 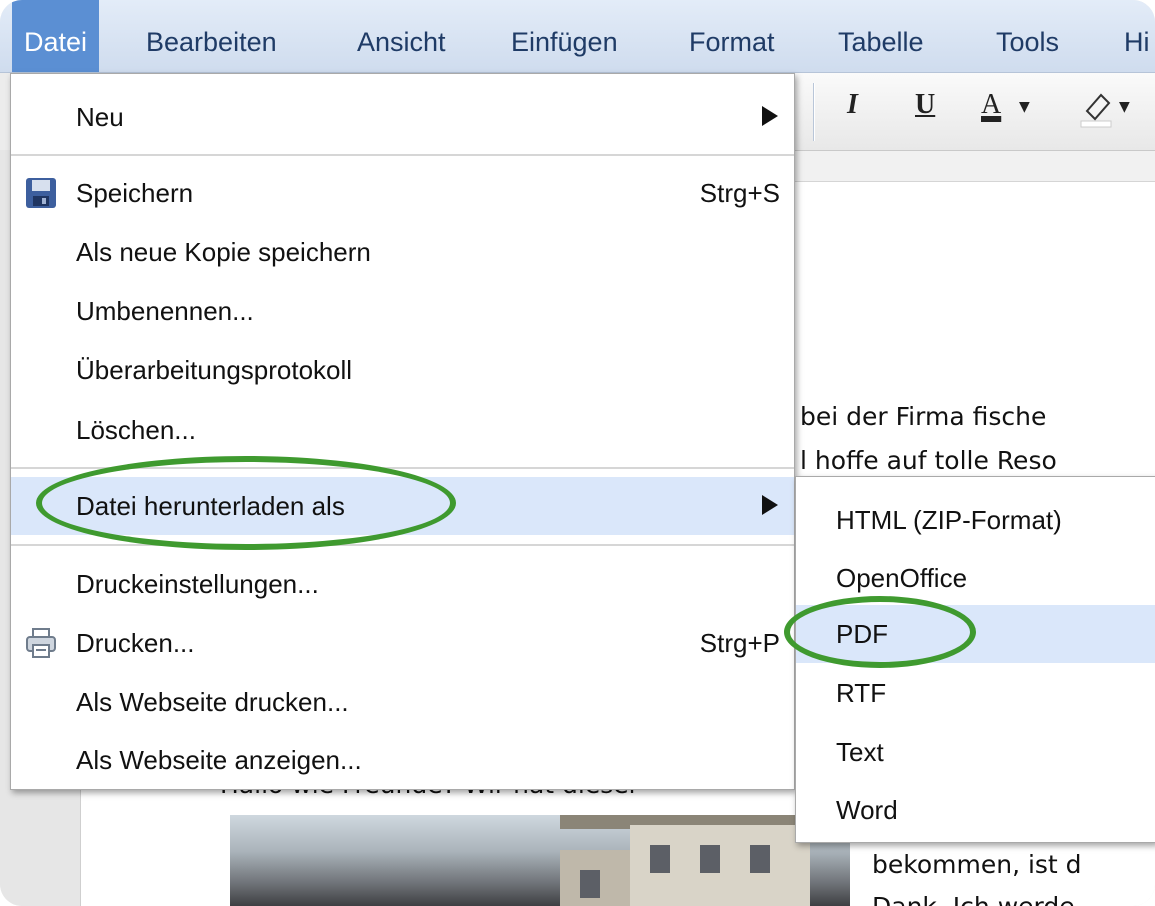 I want to click on submenu-item-html: HTML (ZIP-Format), so click(x=975, y=520).